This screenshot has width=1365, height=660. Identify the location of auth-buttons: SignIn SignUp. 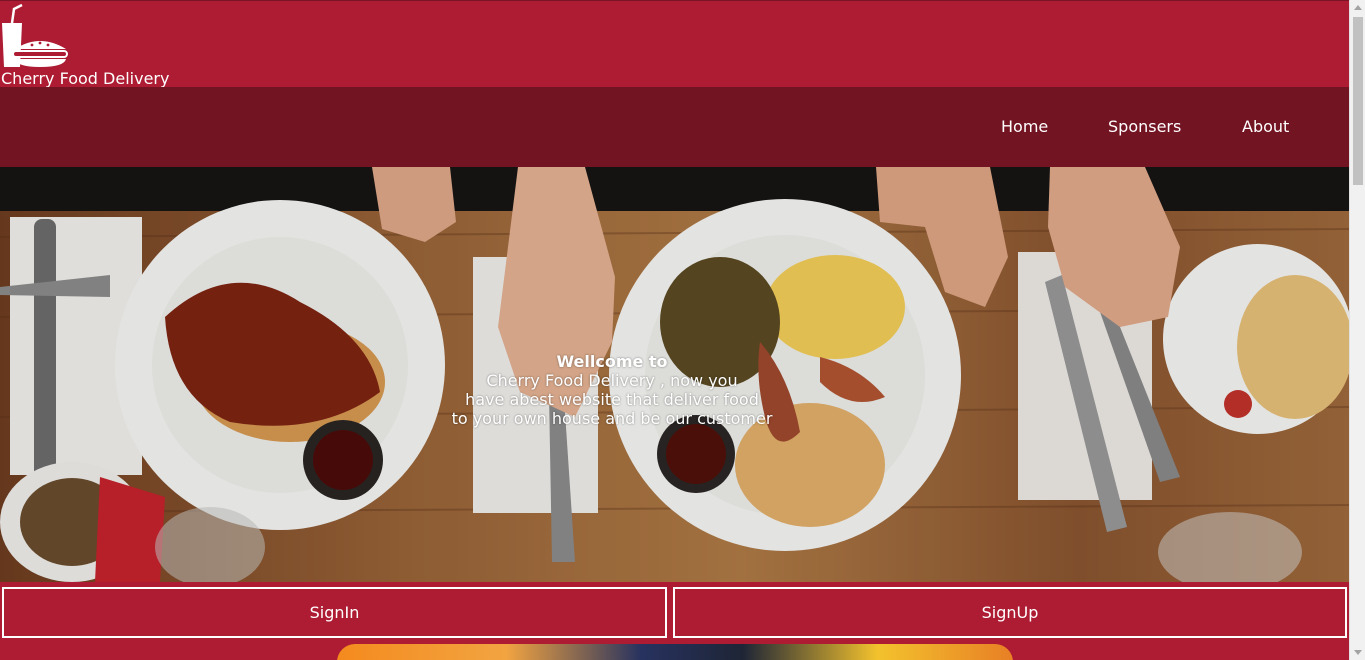
(674, 613).